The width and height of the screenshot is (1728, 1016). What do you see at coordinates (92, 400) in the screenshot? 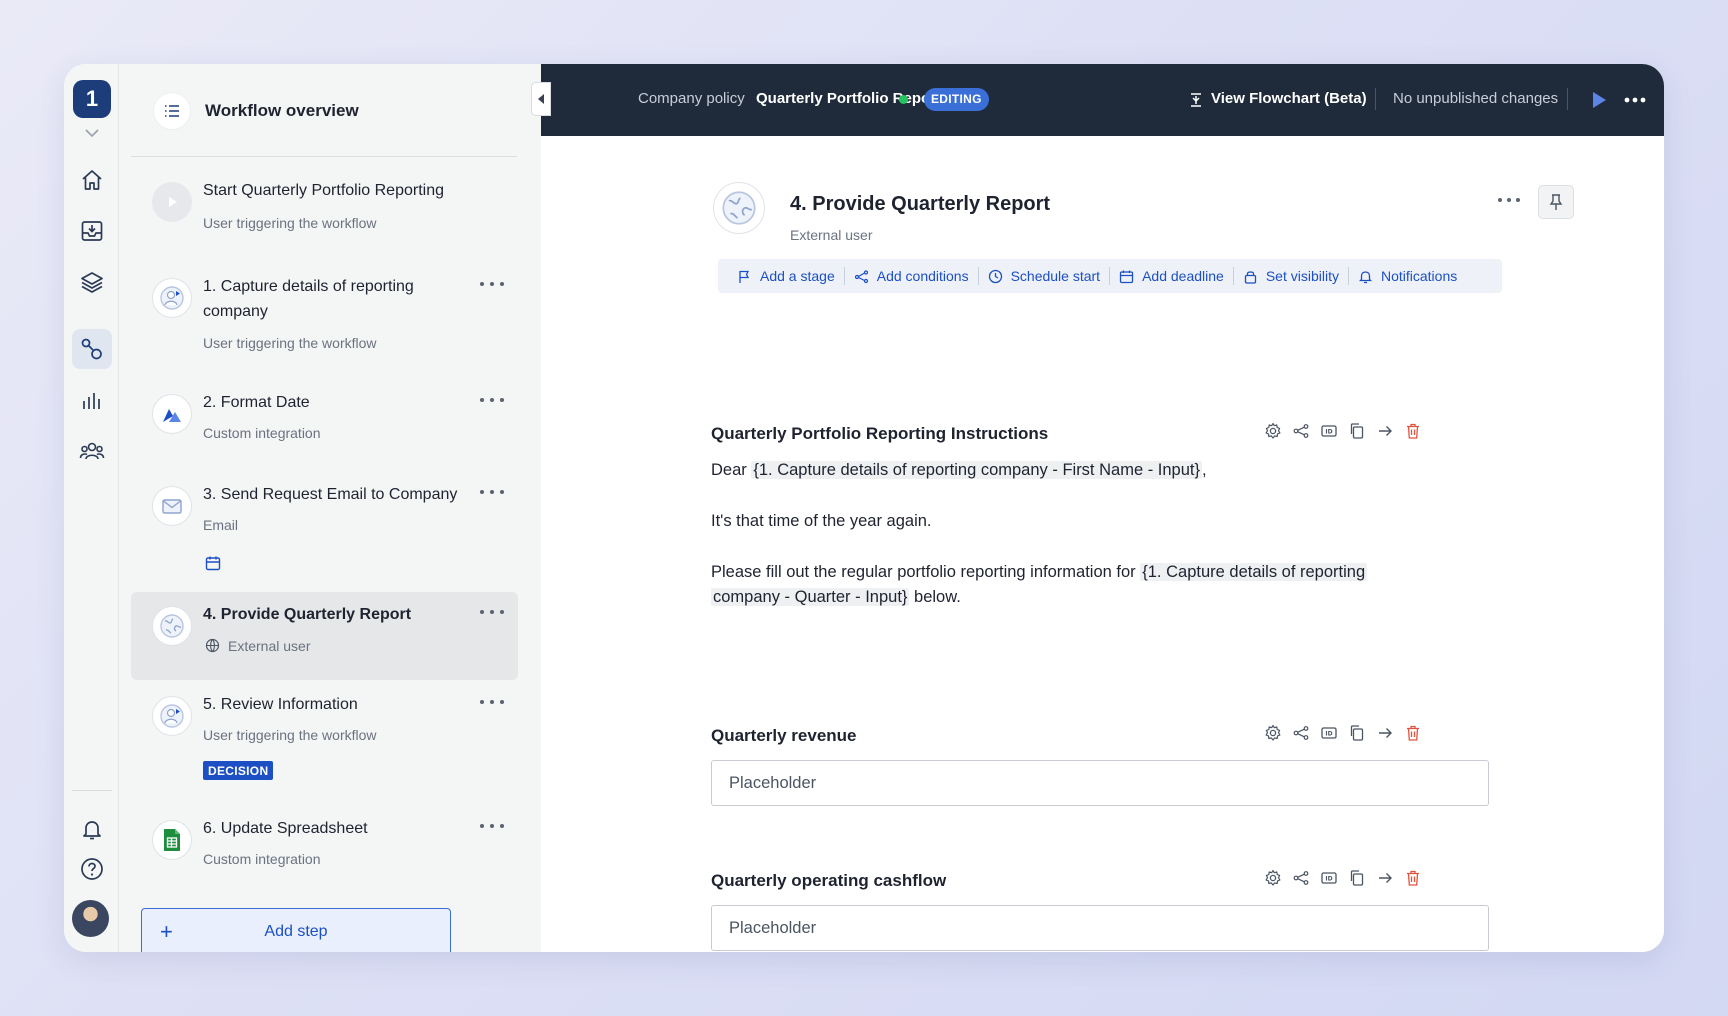
I see `reports-nav-button` at bounding box center [92, 400].